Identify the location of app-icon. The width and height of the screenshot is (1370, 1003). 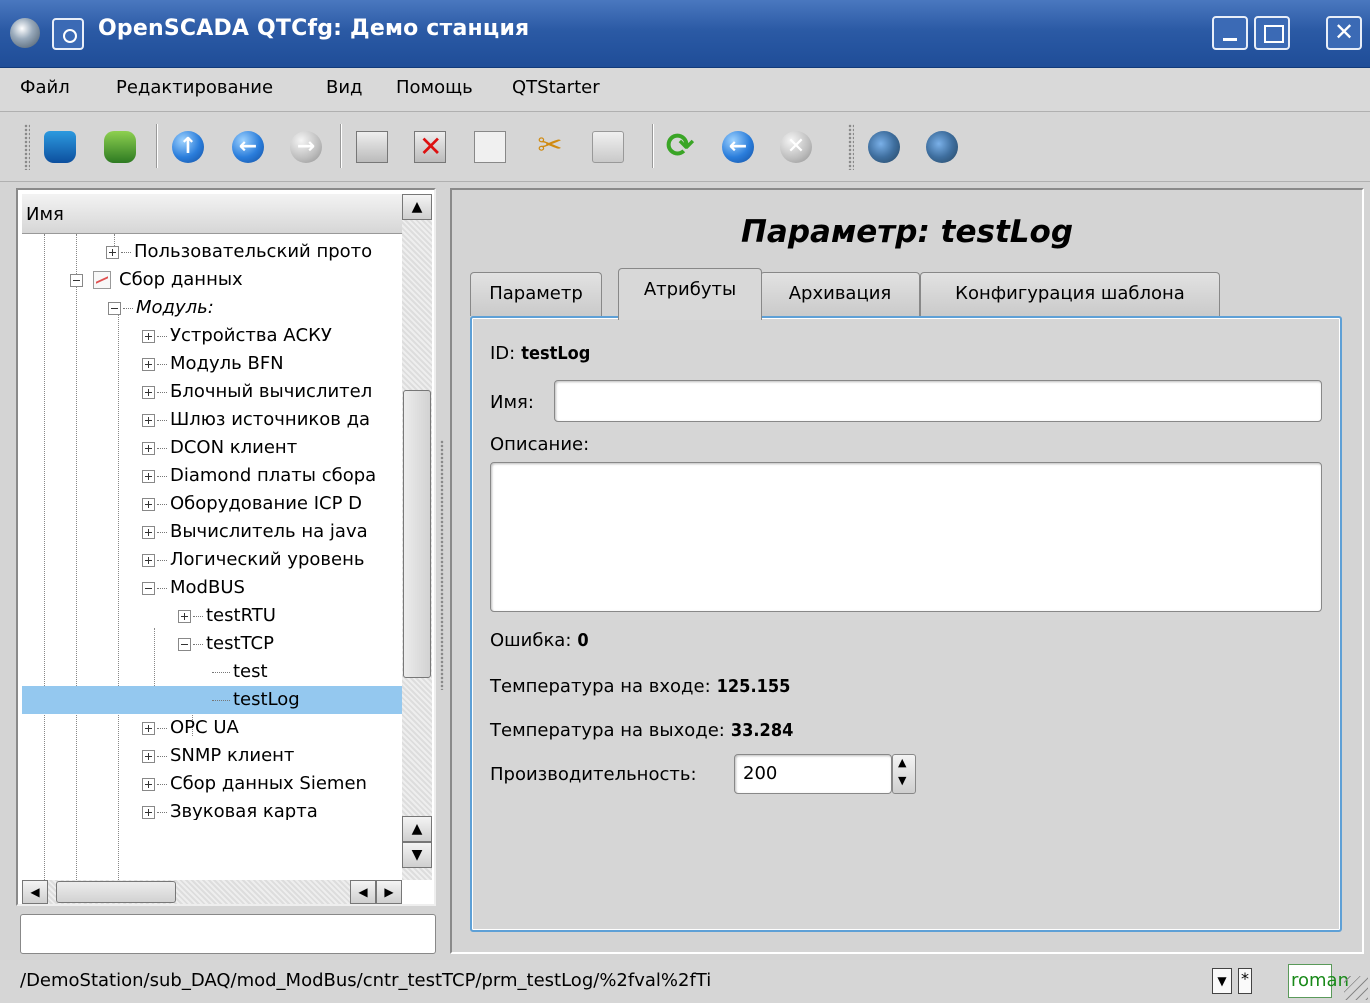
(25, 33).